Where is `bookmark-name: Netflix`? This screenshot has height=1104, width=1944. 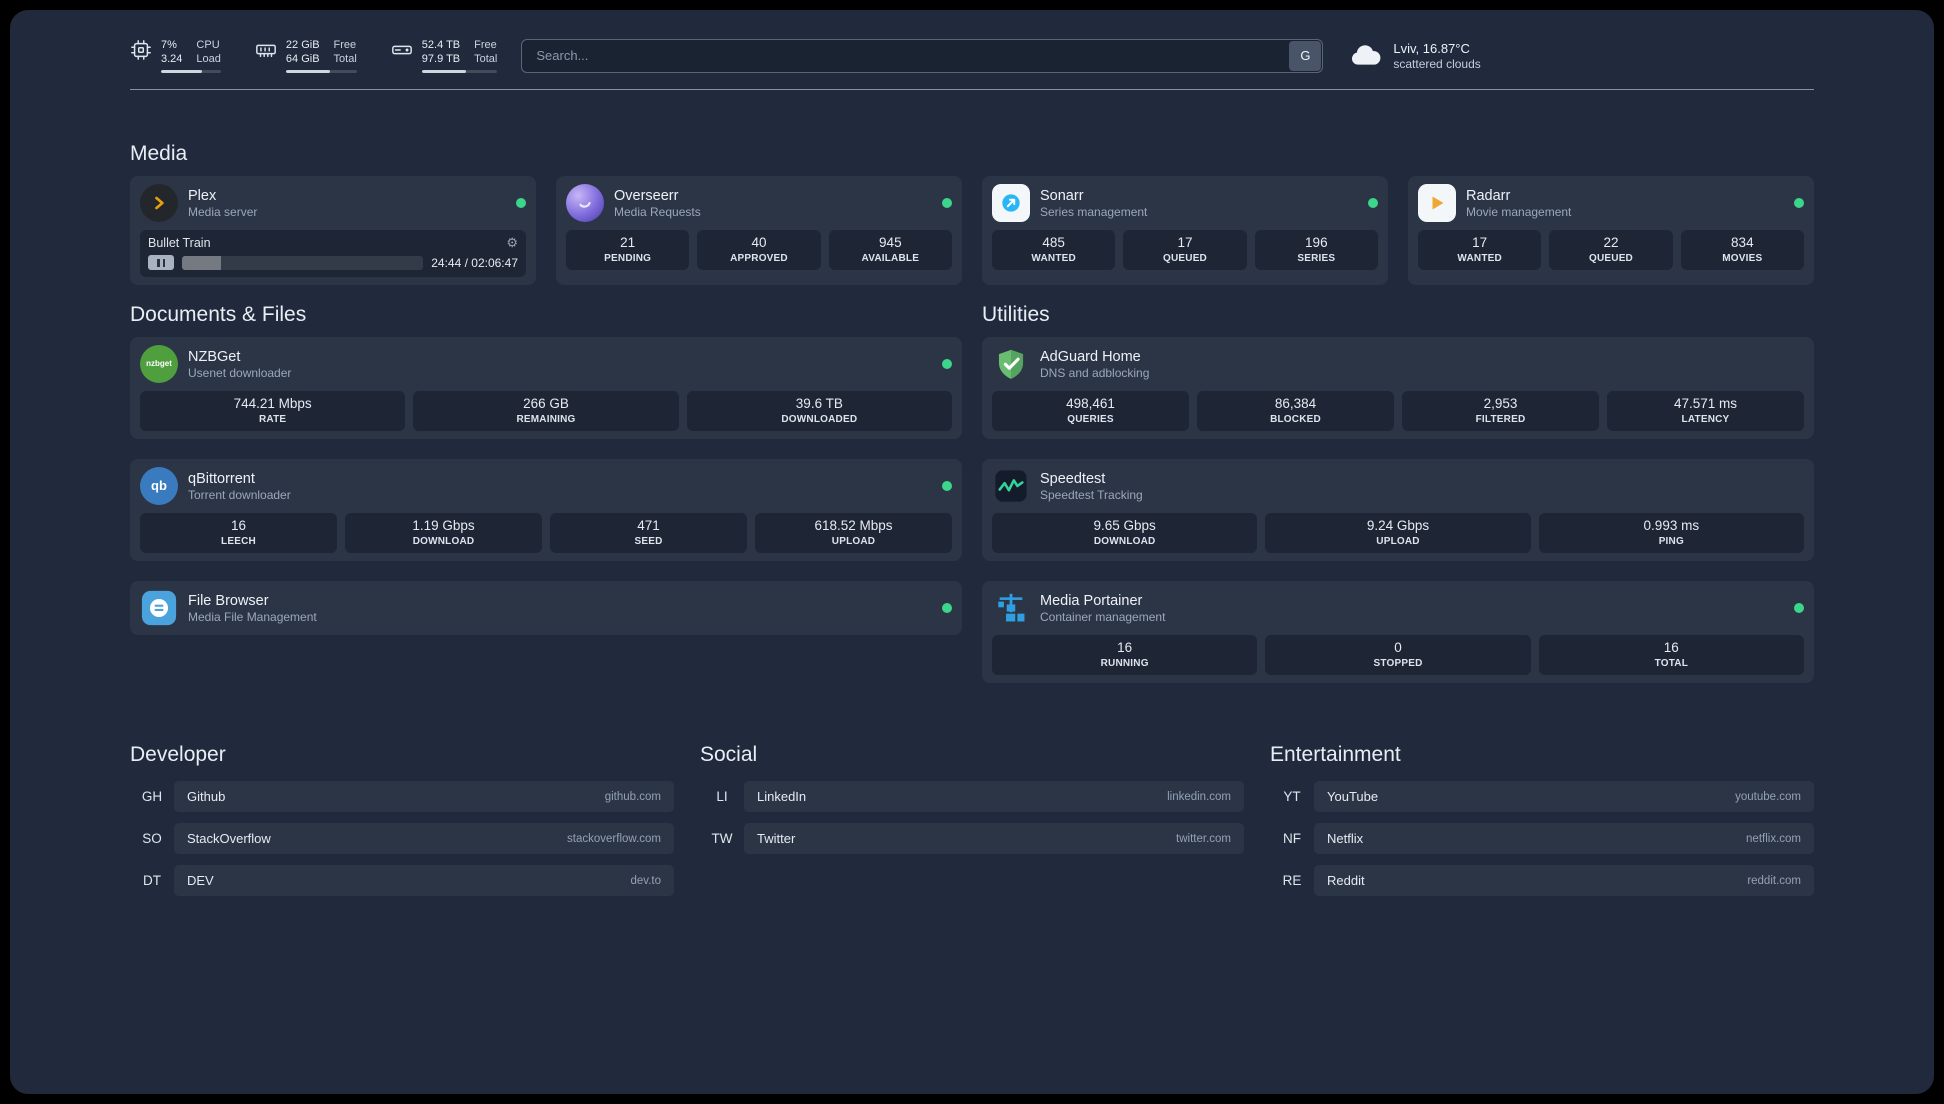
bookmark-name: Netflix is located at coordinates (1345, 838).